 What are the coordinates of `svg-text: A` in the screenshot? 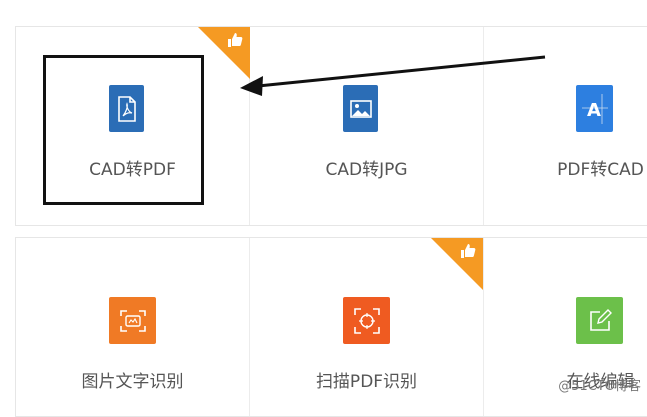 It's located at (594, 110).